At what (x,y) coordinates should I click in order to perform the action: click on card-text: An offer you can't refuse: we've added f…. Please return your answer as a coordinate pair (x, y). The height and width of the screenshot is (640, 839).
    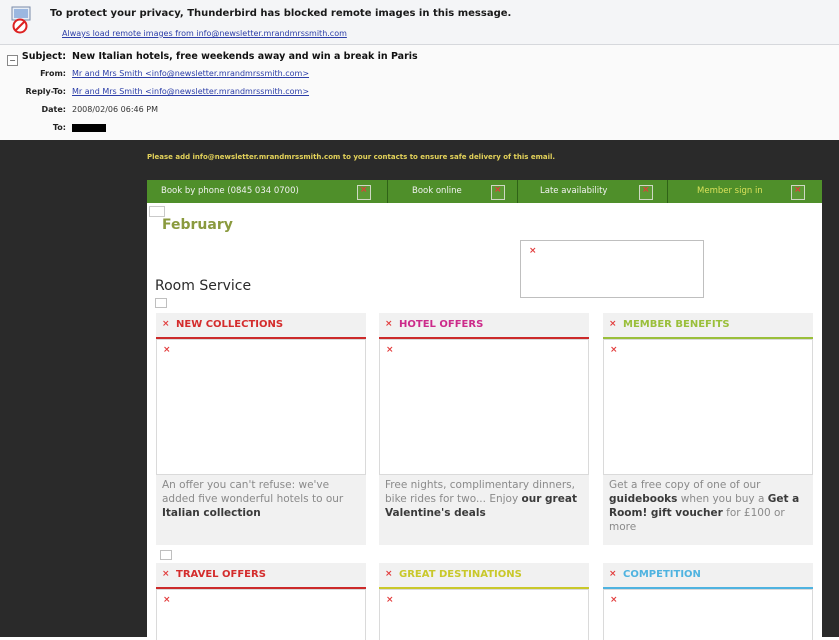
    Looking at the image, I should click on (253, 492).